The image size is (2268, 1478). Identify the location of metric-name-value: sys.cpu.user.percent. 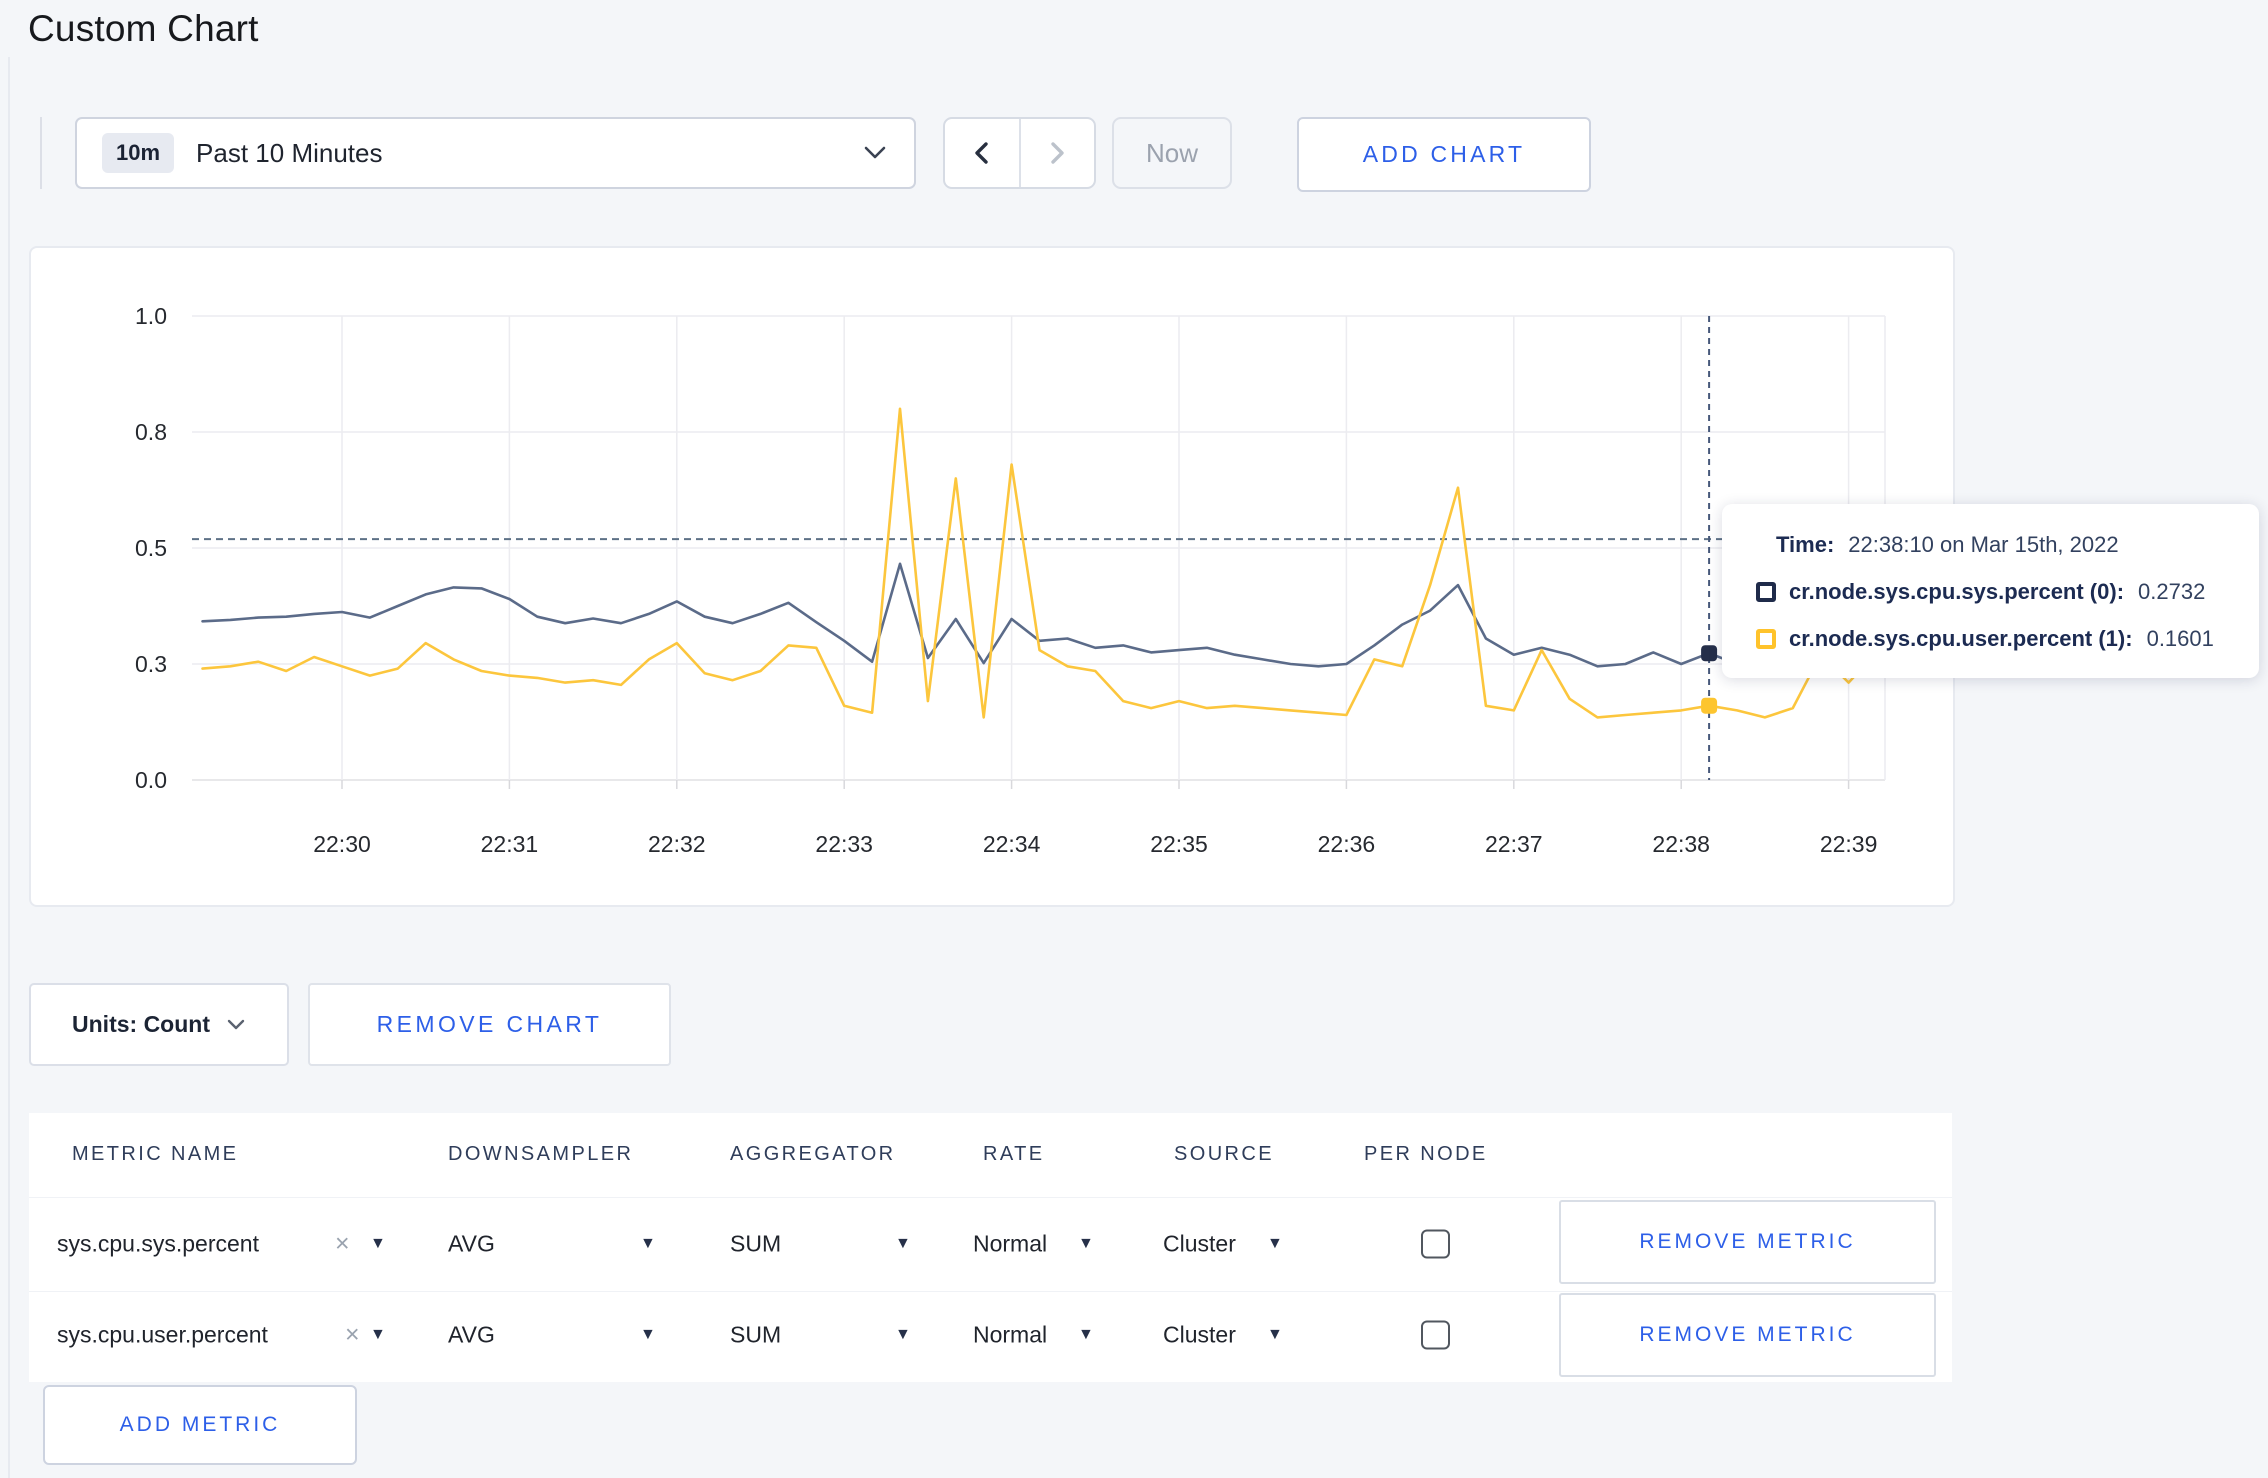
(162, 1334).